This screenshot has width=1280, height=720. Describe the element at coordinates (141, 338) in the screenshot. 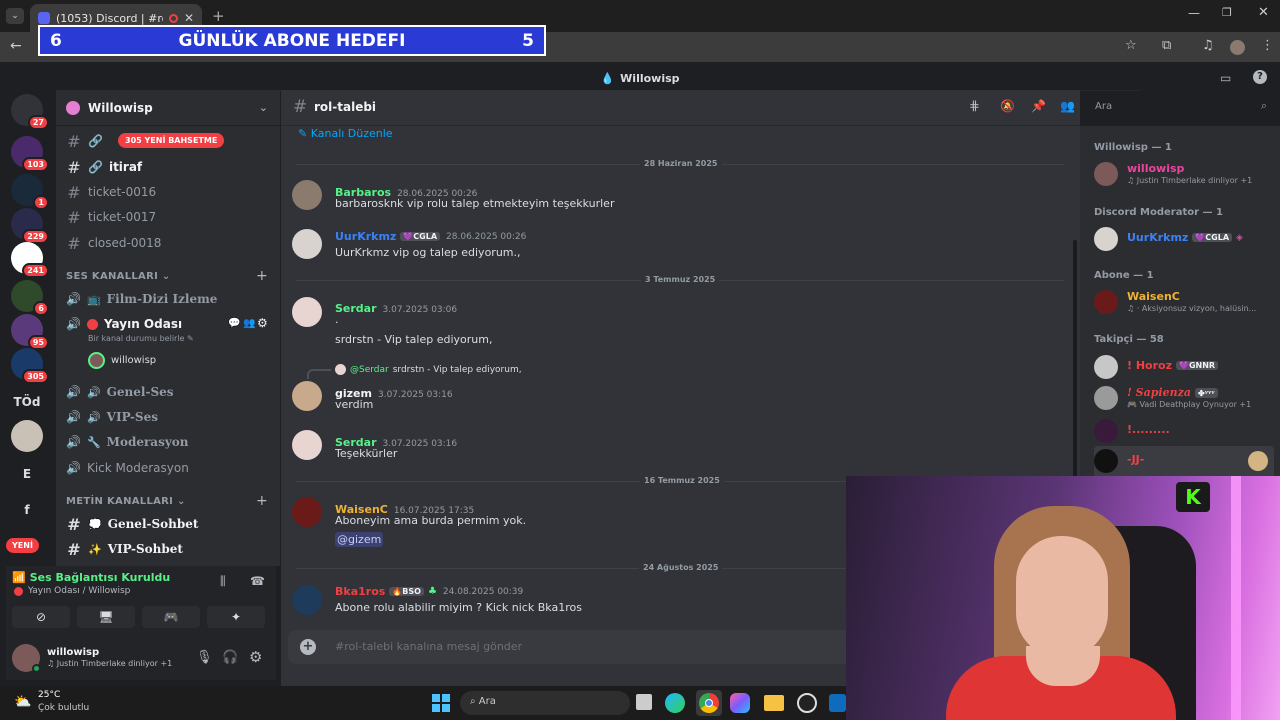

I see `voice-status-hint: Bir kanal durumu belirle ✎` at that location.